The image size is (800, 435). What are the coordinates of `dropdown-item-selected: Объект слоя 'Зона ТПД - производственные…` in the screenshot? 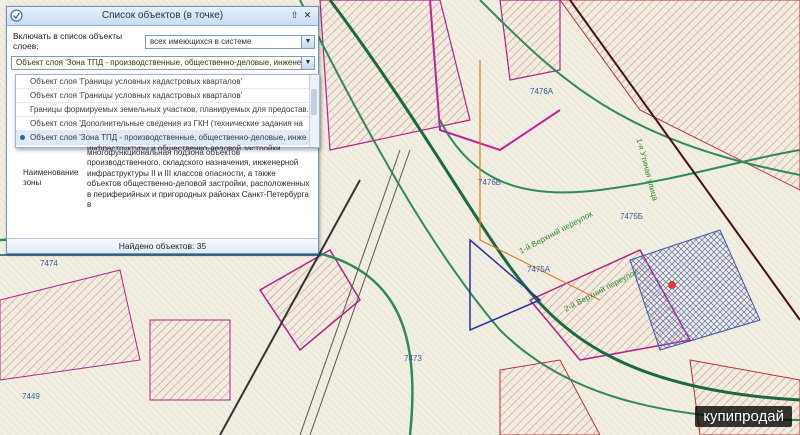 It's located at (167, 138).